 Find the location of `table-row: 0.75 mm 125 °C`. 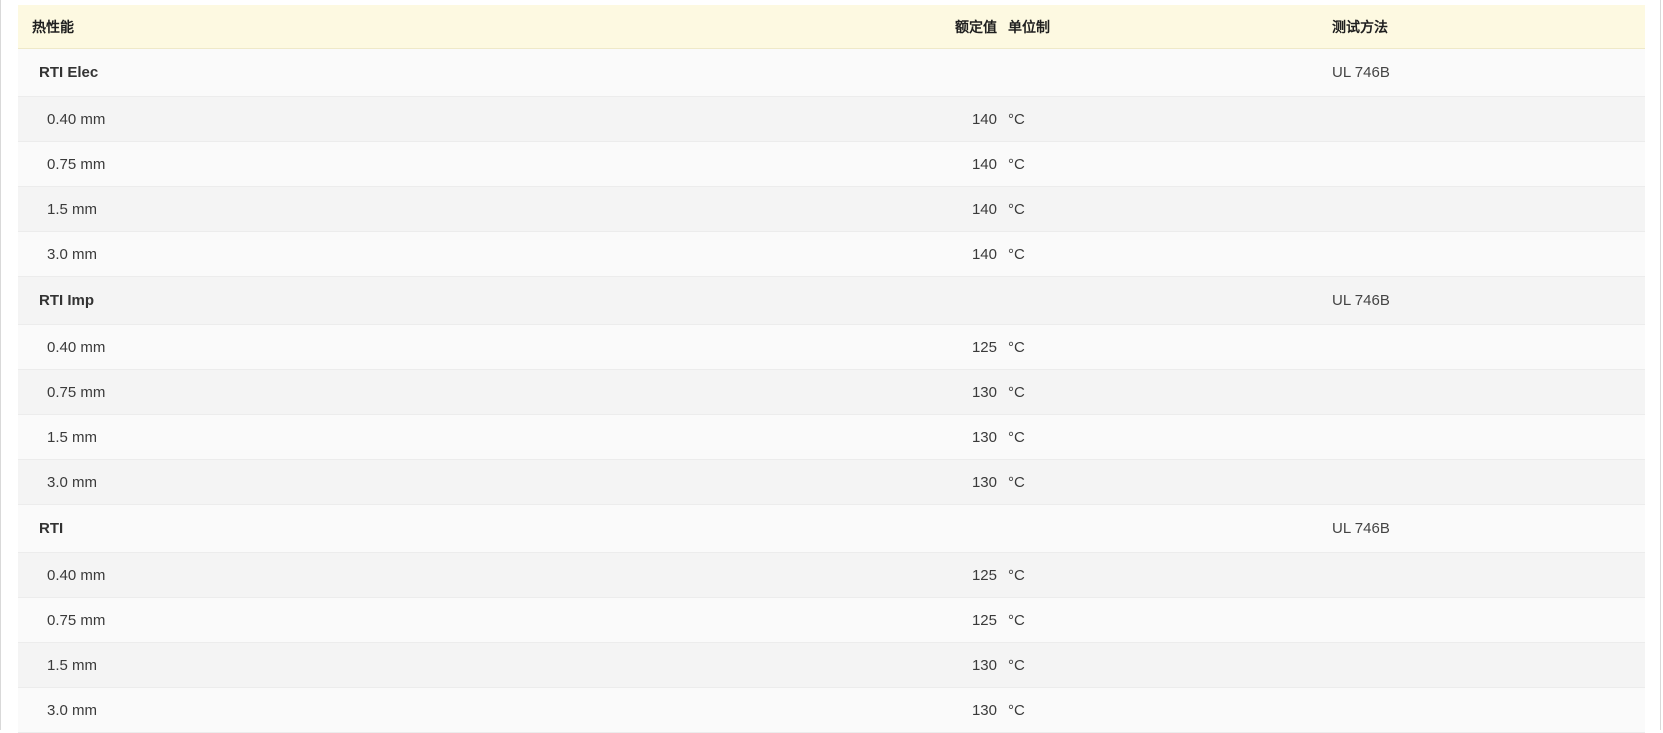

table-row: 0.75 mm 125 °C is located at coordinates (831, 620).